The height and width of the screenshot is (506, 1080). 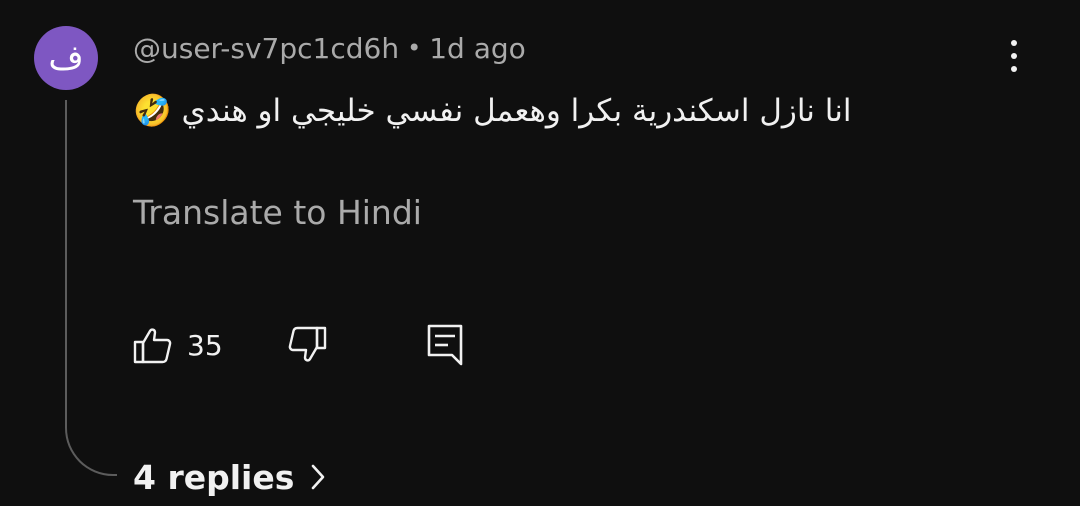 I want to click on avatar-initial: ف, so click(x=66, y=58).